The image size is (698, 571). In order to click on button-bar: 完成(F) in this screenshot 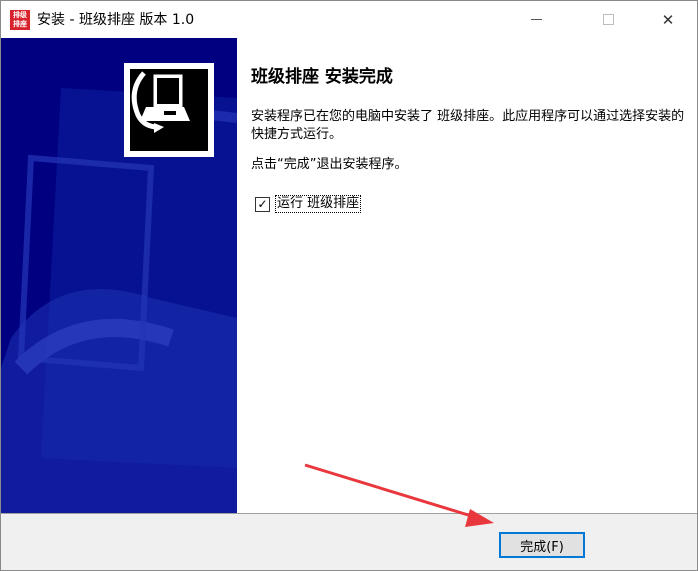, I will do `click(349, 541)`.